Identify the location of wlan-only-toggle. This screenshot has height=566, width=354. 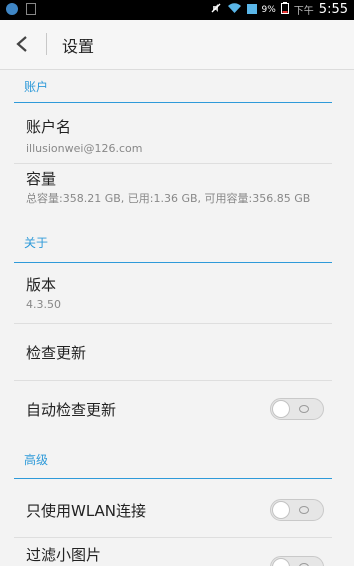
(297, 510).